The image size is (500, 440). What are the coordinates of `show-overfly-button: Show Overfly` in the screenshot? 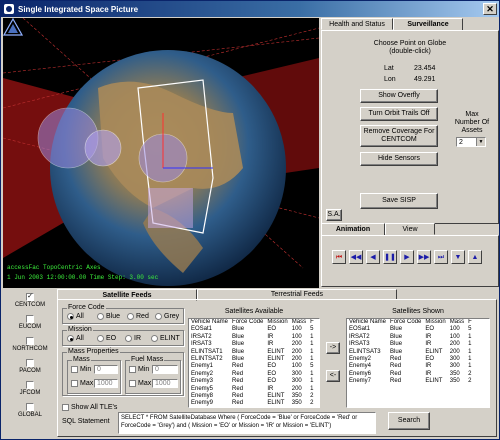 It's located at (399, 96).